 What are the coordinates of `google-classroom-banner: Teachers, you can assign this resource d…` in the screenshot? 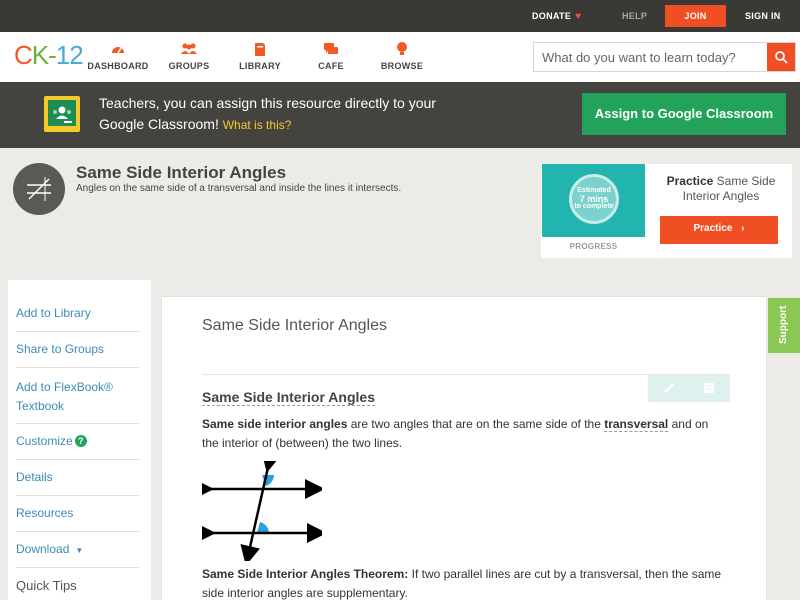 It's located at (400, 115).